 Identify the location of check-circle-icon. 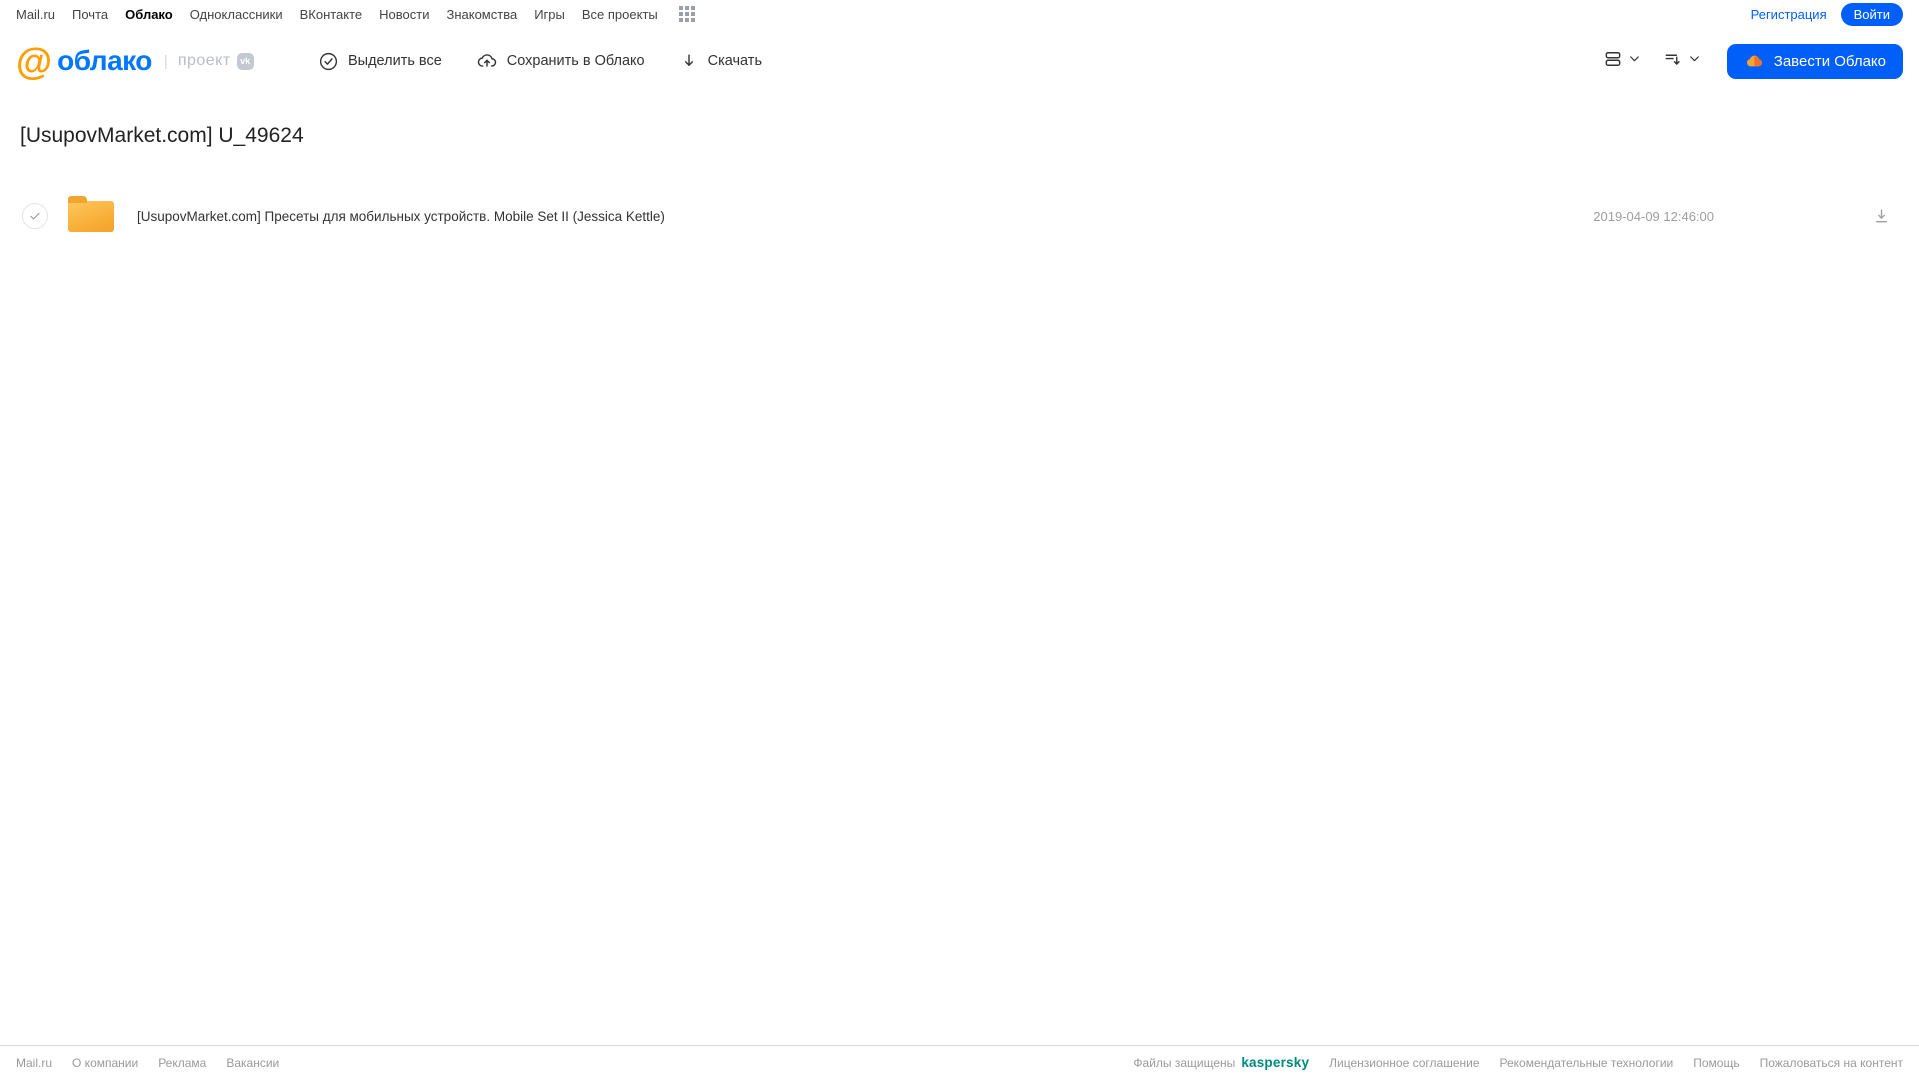
(328, 61).